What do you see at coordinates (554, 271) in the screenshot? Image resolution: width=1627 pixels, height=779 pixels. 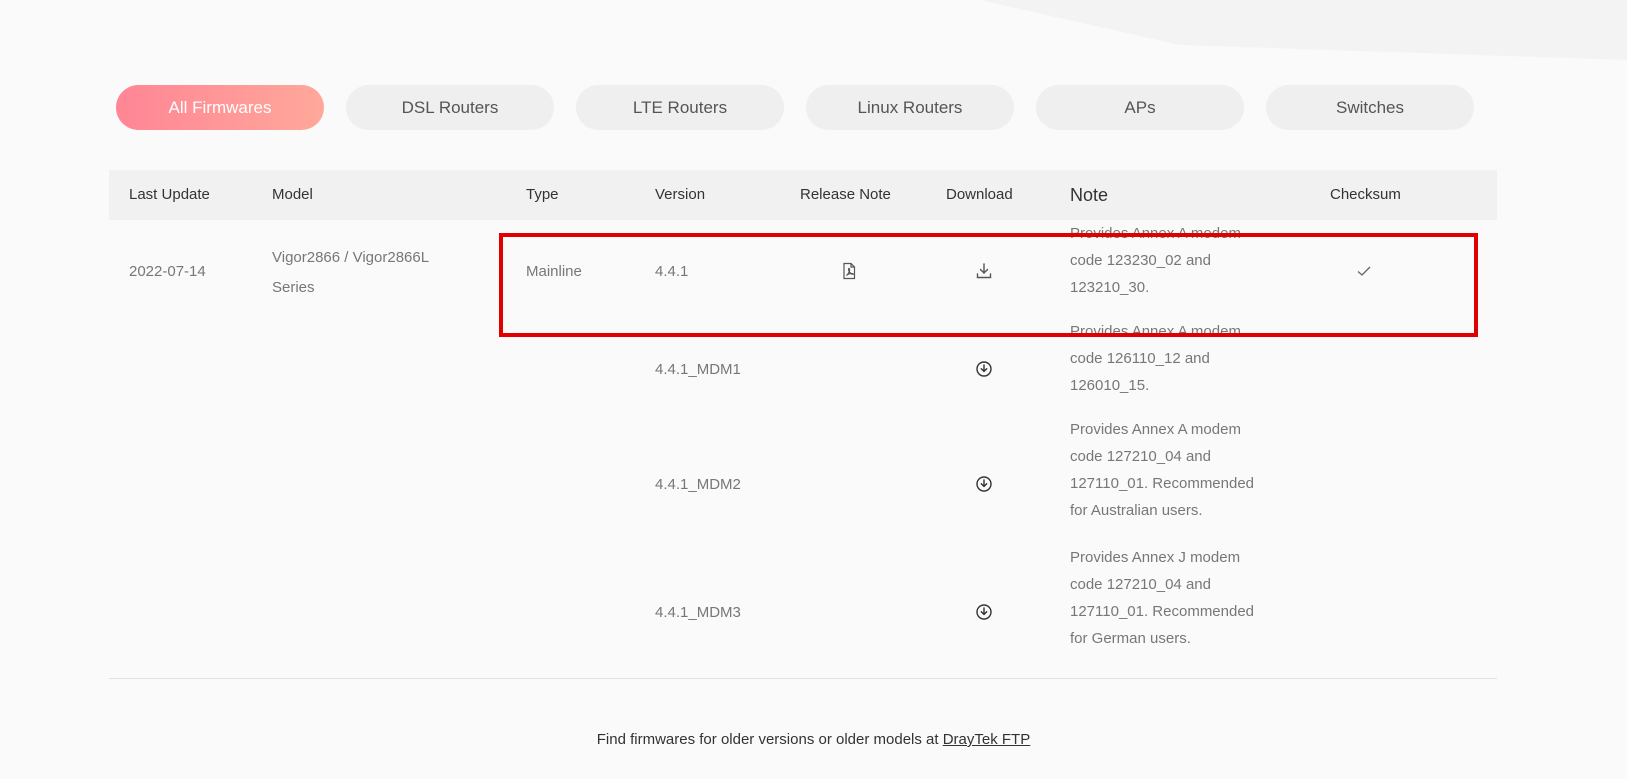 I see `firmware-type: Mainline` at bounding box center [554, 271].